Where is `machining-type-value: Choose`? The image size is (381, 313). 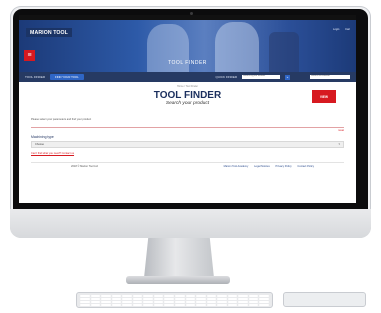
machining-type-value: Choose is located at coordinates (39, 144).